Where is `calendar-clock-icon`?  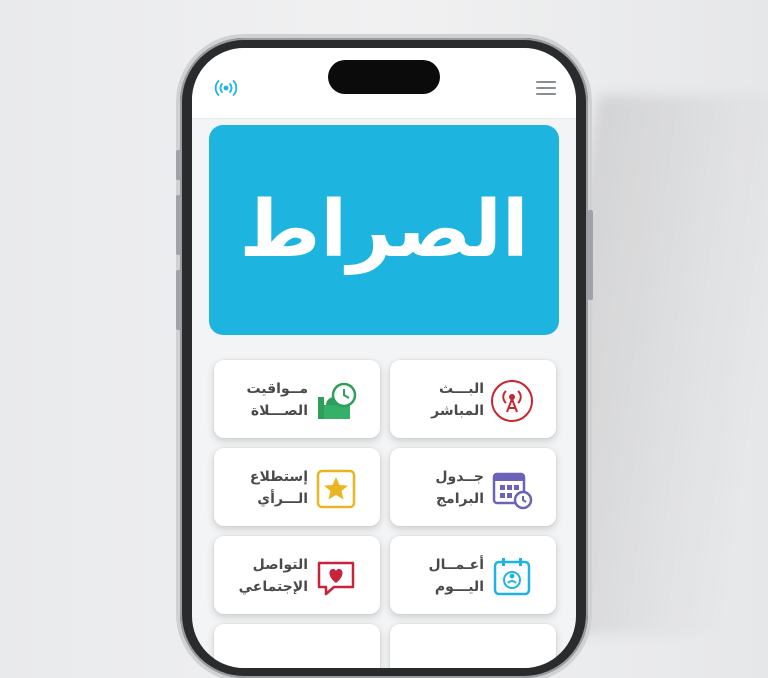
calendar-clock-icon is located at coordinates (512, 489).